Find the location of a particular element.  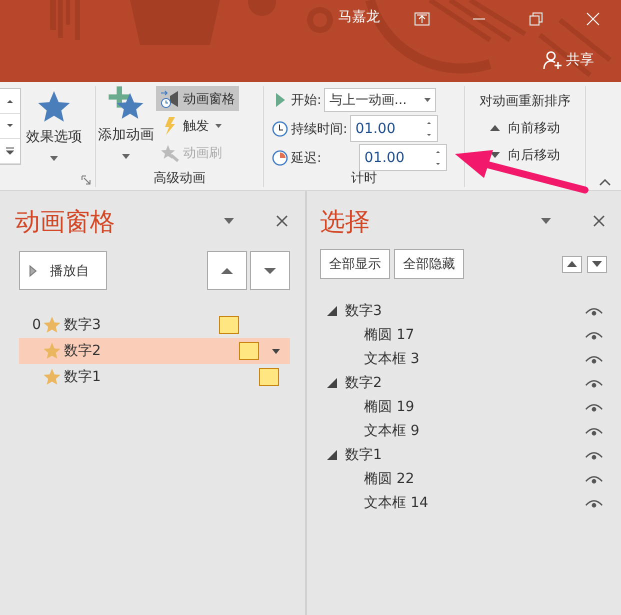

delay-spinner: 01.00 is located at coordinates (403, 157).